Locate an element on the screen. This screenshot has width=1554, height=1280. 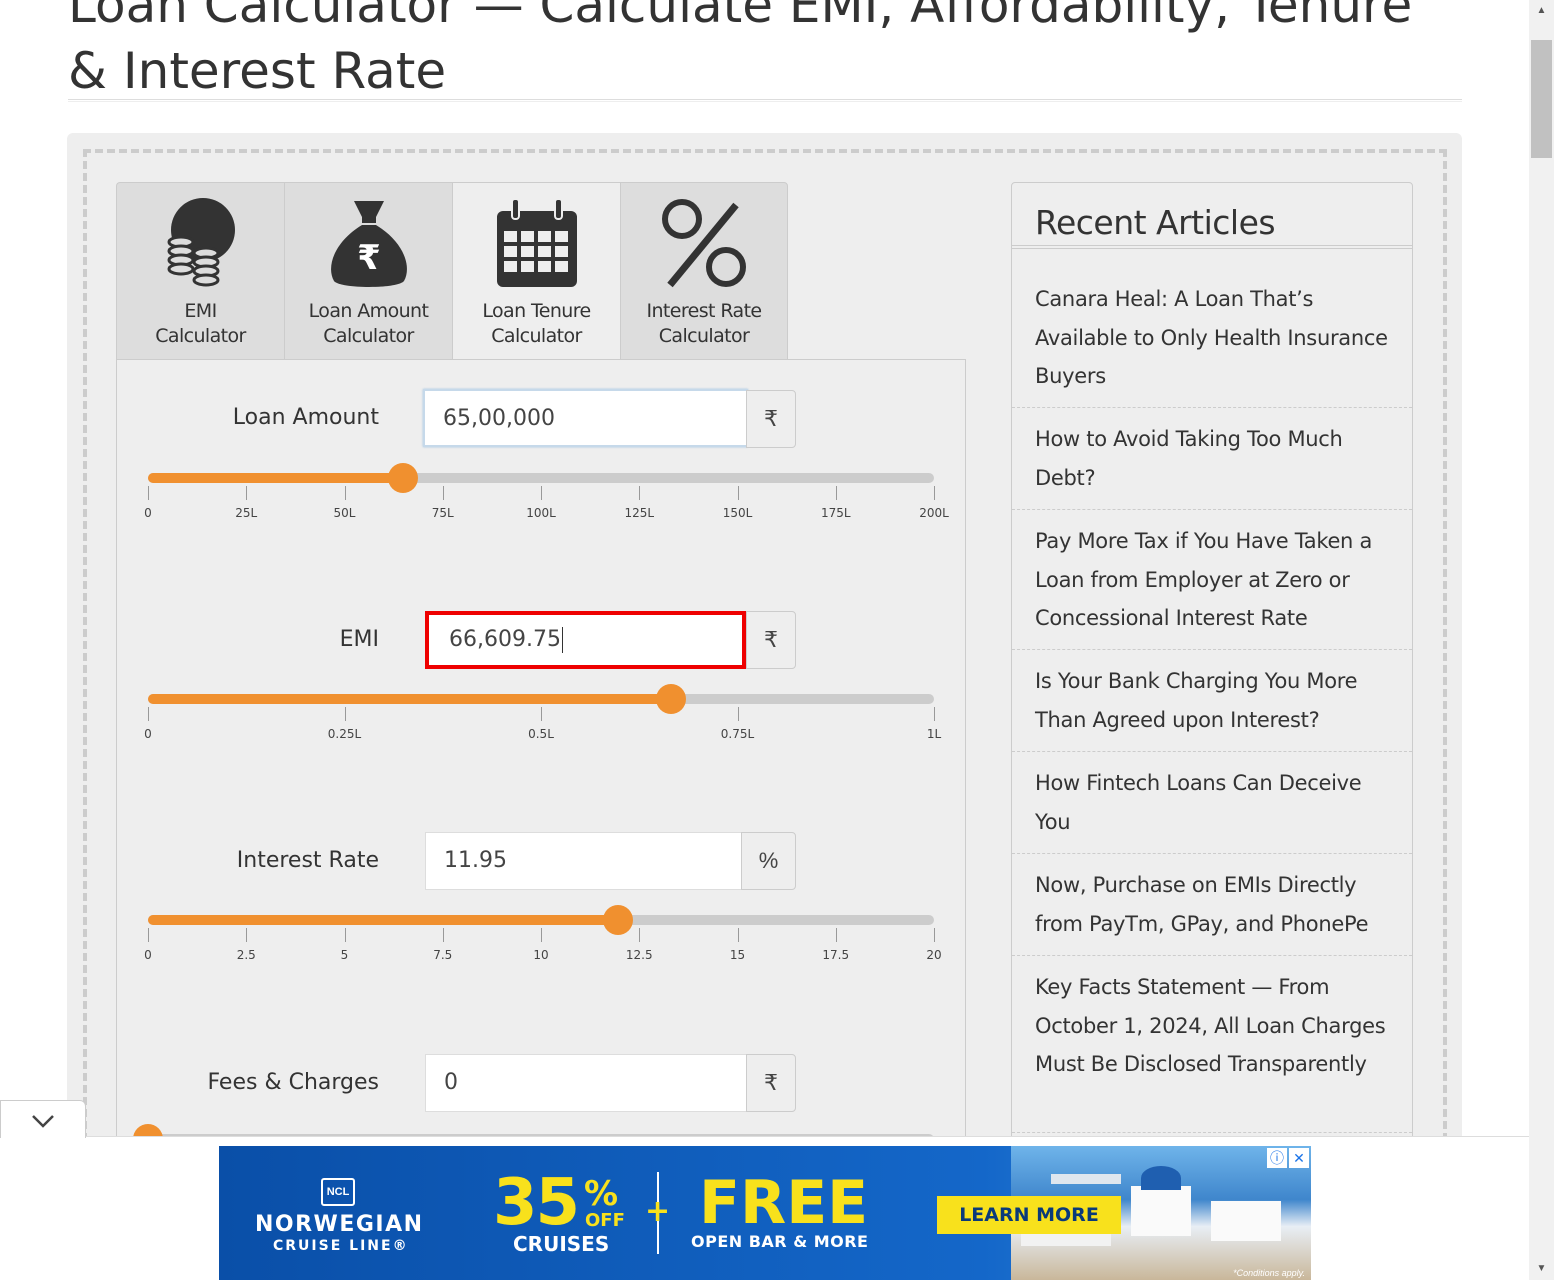
ad-plus-sign: + is located at coordinates (658, 1211).